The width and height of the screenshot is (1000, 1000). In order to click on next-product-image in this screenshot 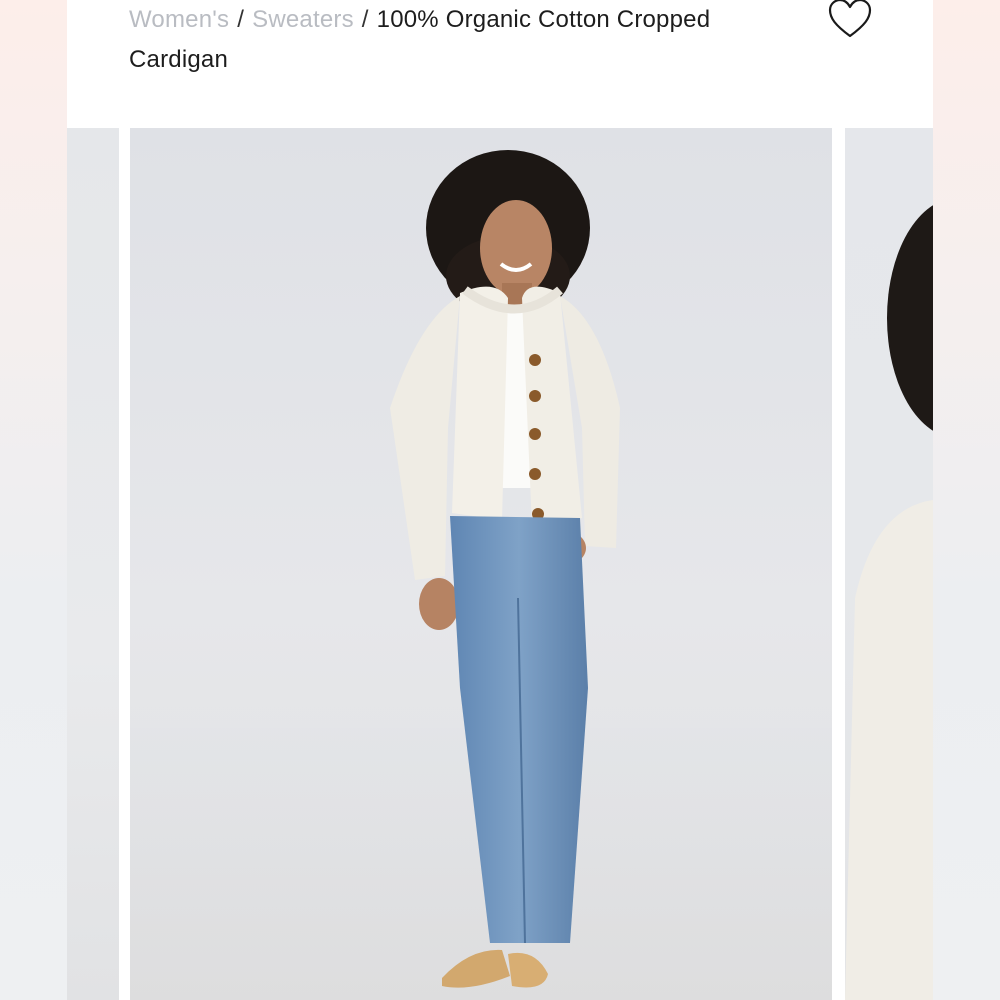, I will do `click(889, 564)`.